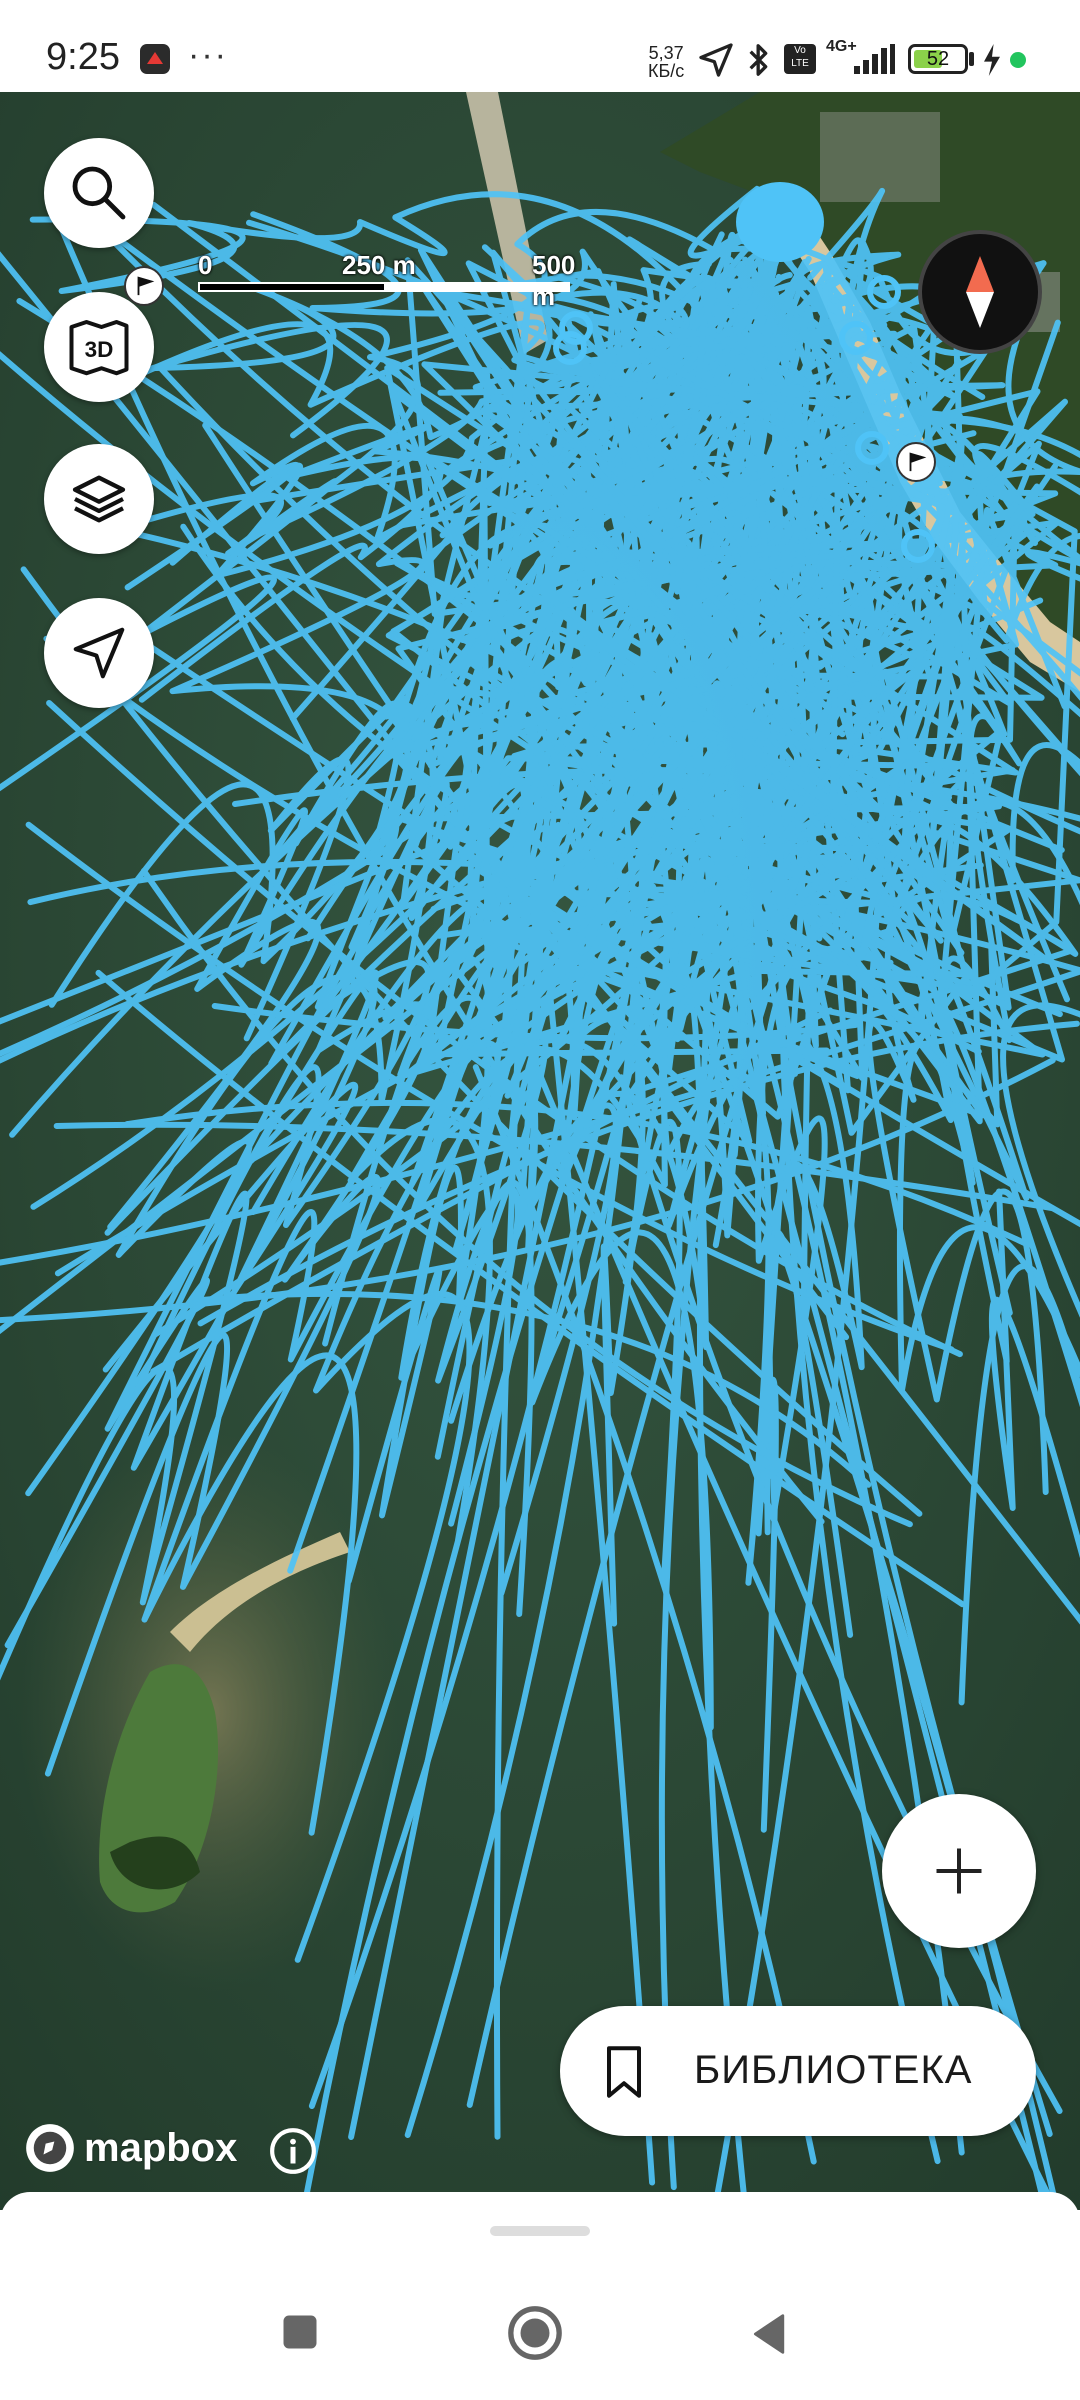 Image resolution: width=1080 pixels, height=2400 pixels. I want to click on battery-cap, so click(971, 59).